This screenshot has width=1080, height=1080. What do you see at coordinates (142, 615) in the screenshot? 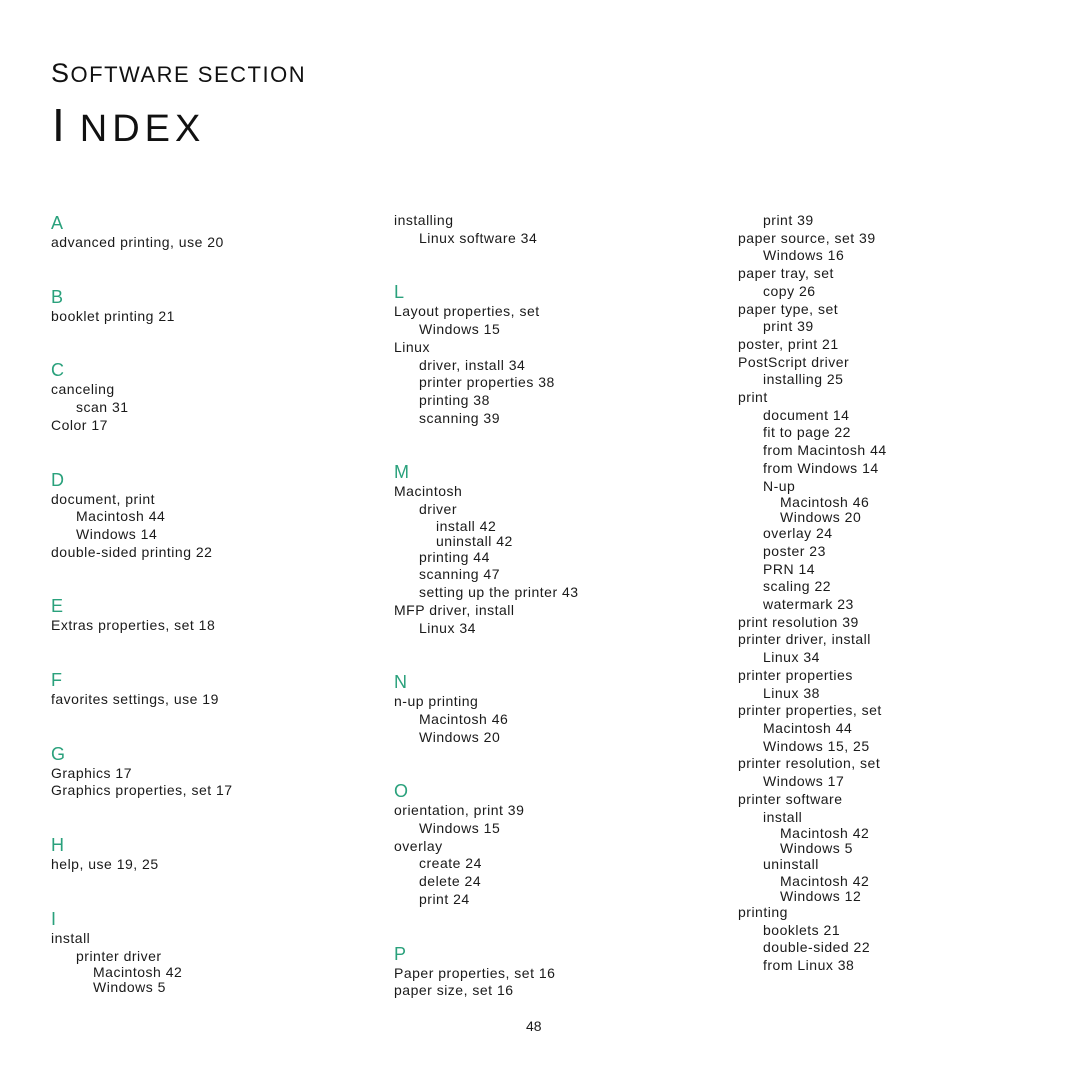
I see `index-group: E Extras properties, set 18` at bounding box center [142, 615].